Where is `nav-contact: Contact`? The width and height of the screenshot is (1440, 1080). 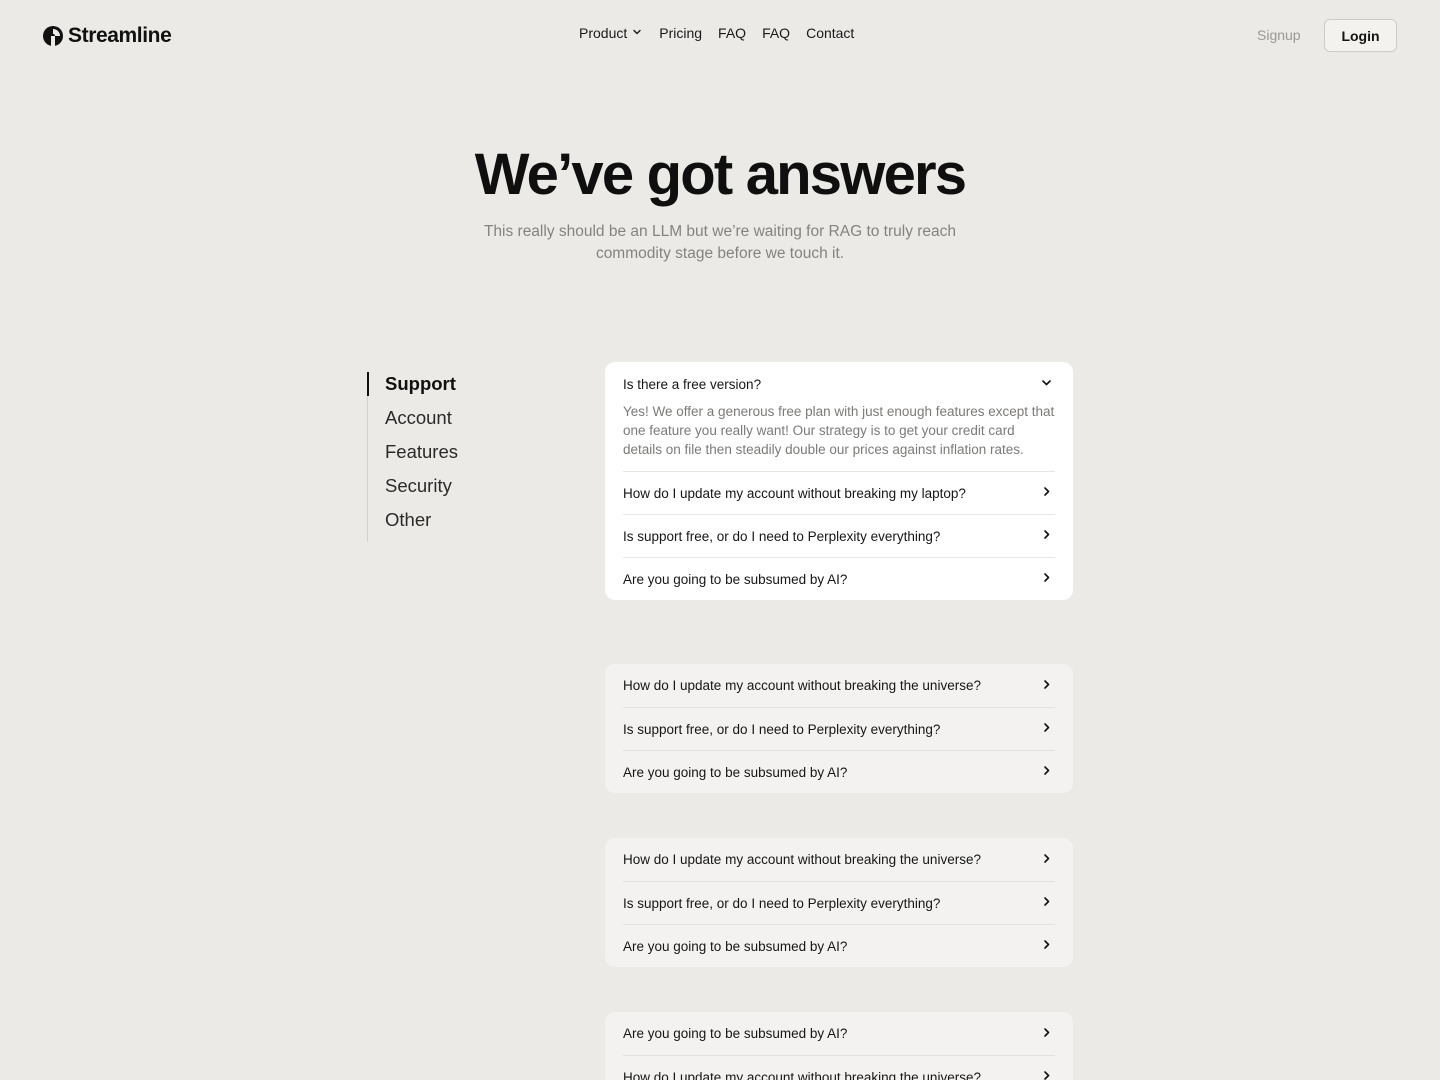
nav-contact: Contact is located at coordinates (830, 33).